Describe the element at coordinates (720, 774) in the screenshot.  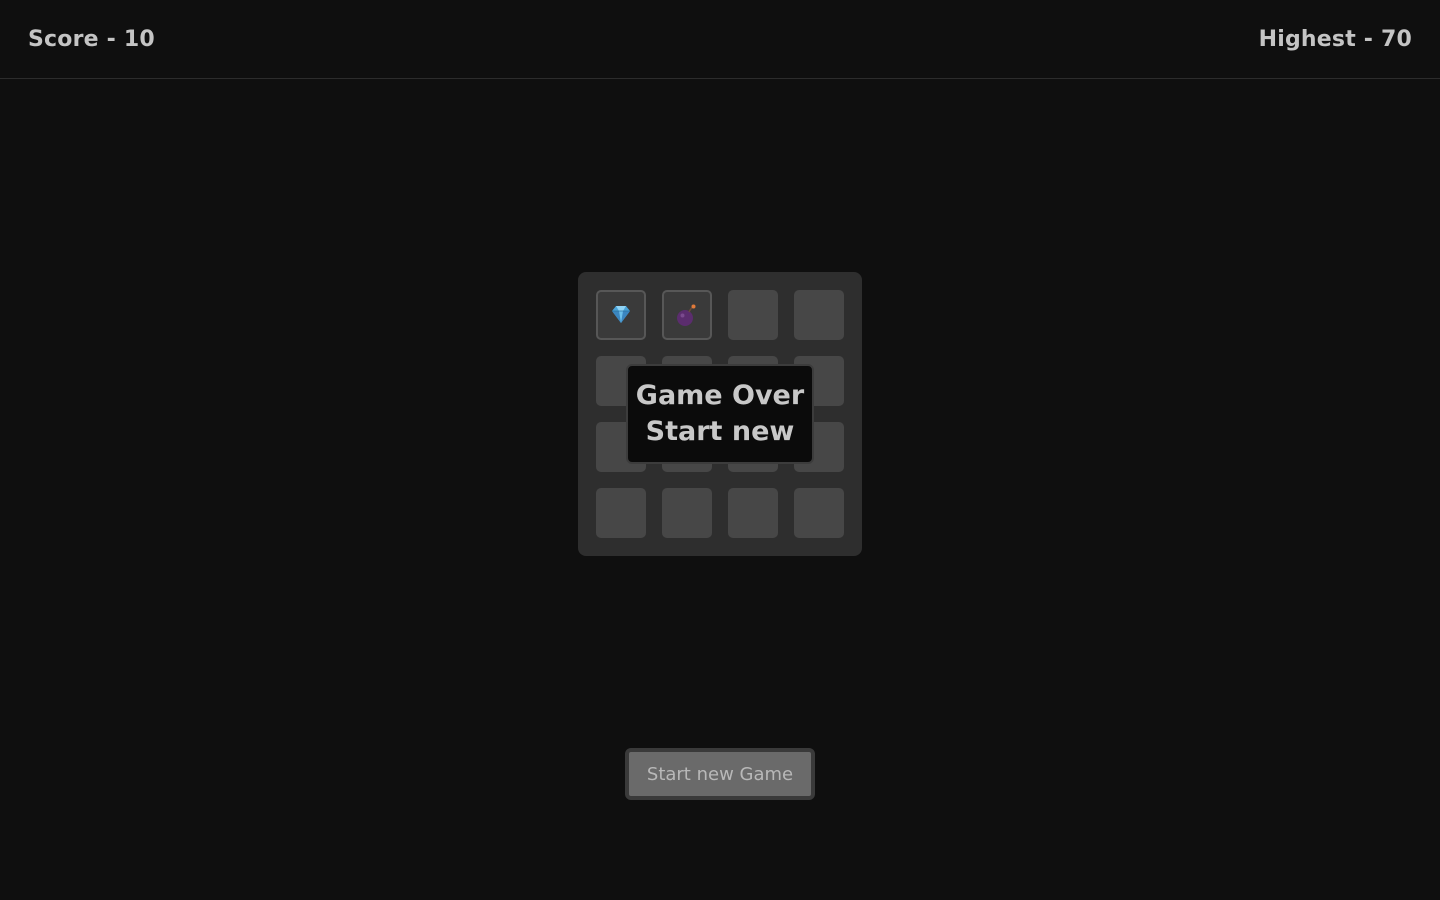
I see `start-new-game-button: Start new Game` at that location.